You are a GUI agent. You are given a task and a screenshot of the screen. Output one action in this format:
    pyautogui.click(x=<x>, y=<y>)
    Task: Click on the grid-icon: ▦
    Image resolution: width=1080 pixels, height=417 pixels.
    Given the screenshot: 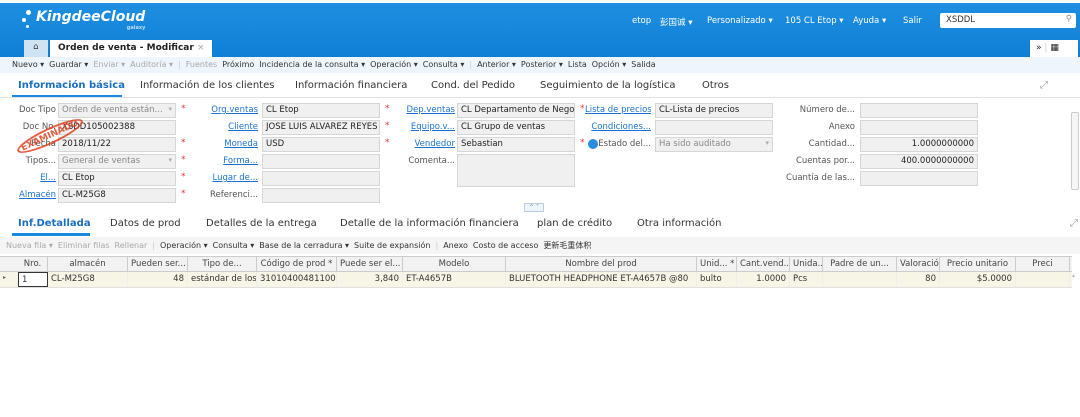 What is the action you would take?
    pyautogui.click(x=1054, y=48)
    